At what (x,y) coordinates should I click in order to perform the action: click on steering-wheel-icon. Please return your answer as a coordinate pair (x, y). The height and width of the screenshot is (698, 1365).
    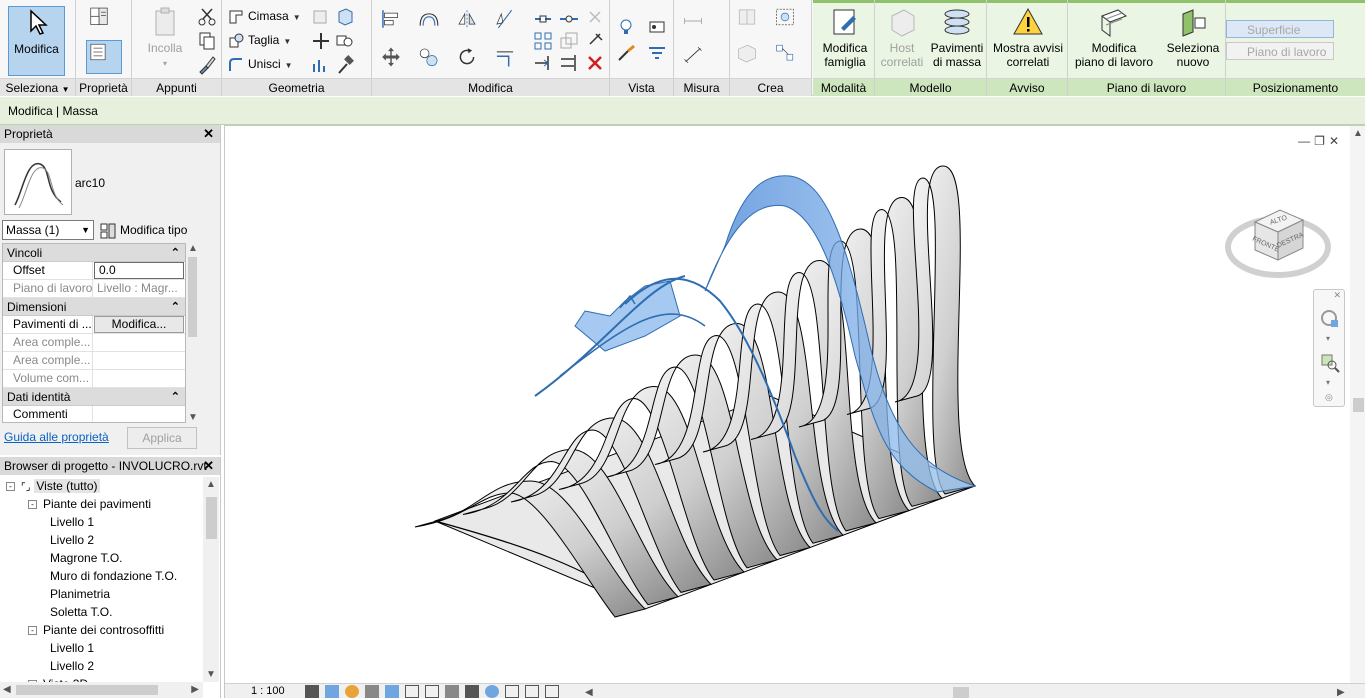
    Looking at the image, I should click on (1330, 319).